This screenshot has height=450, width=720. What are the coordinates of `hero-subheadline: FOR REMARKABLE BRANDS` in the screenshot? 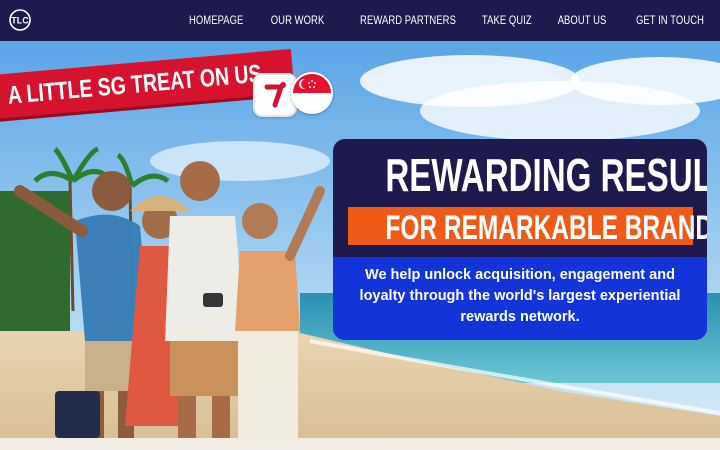 It's located at (546, 228).